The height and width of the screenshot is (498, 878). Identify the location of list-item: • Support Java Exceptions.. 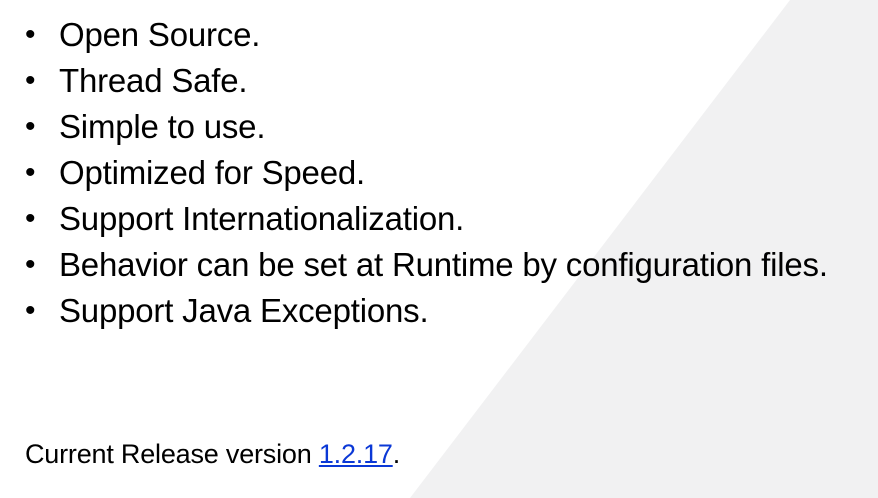
(430, 311).